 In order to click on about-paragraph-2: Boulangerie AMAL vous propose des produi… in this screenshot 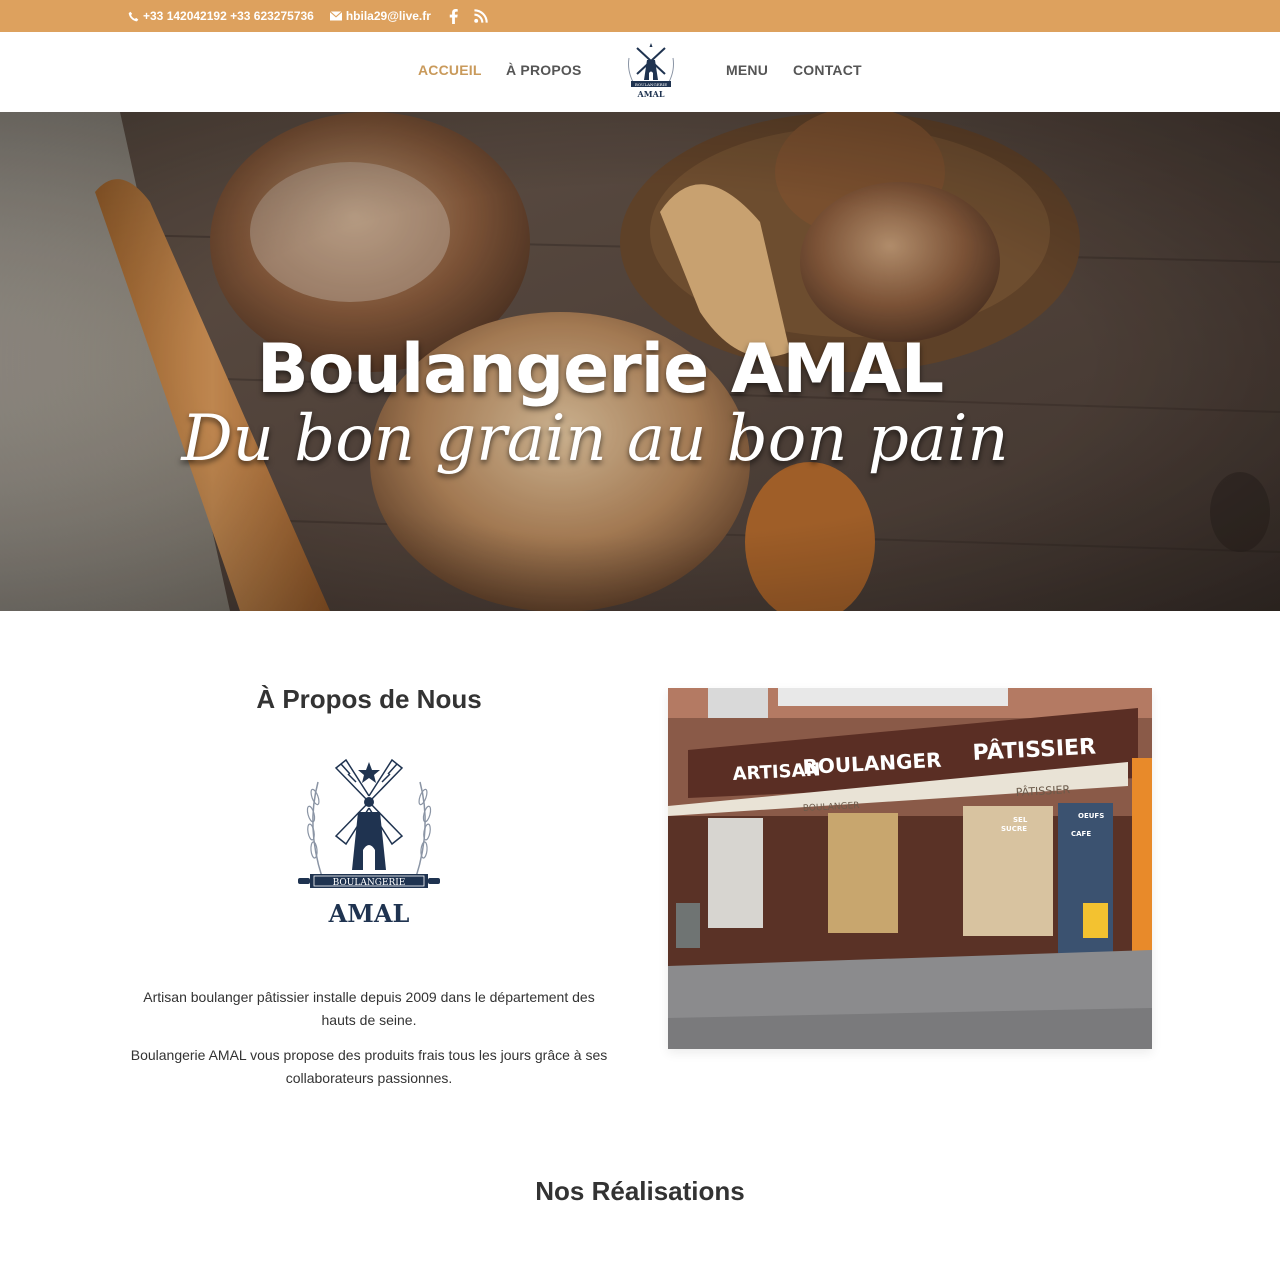, I will do `click(369, 1066)`.